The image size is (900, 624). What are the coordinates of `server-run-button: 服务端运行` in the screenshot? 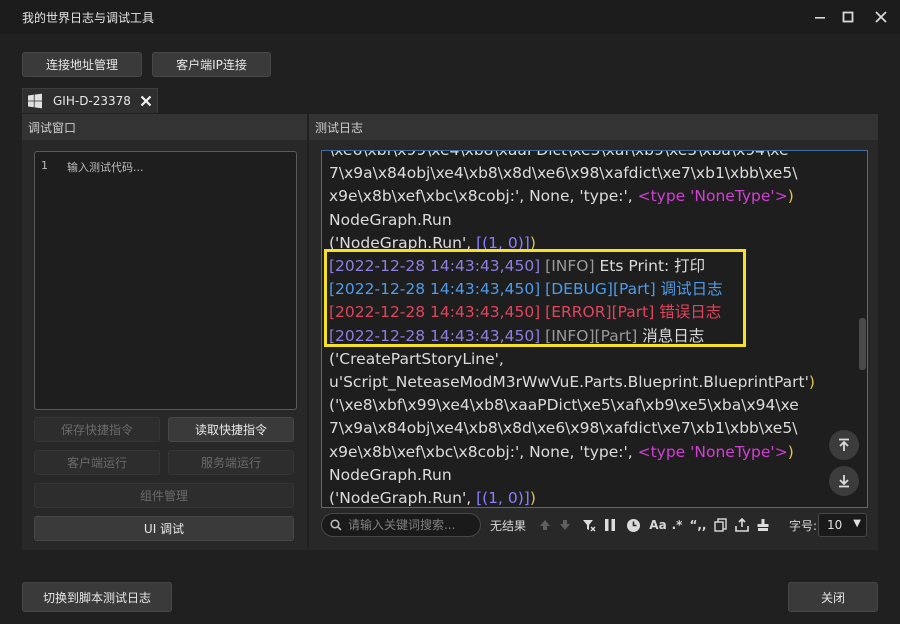 It's located at (231, 462).